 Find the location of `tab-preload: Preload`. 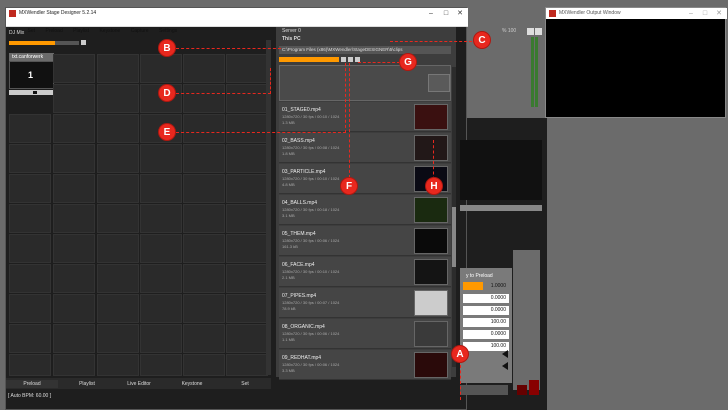

tab-preload: Preload is located at coordinates (32, 384).